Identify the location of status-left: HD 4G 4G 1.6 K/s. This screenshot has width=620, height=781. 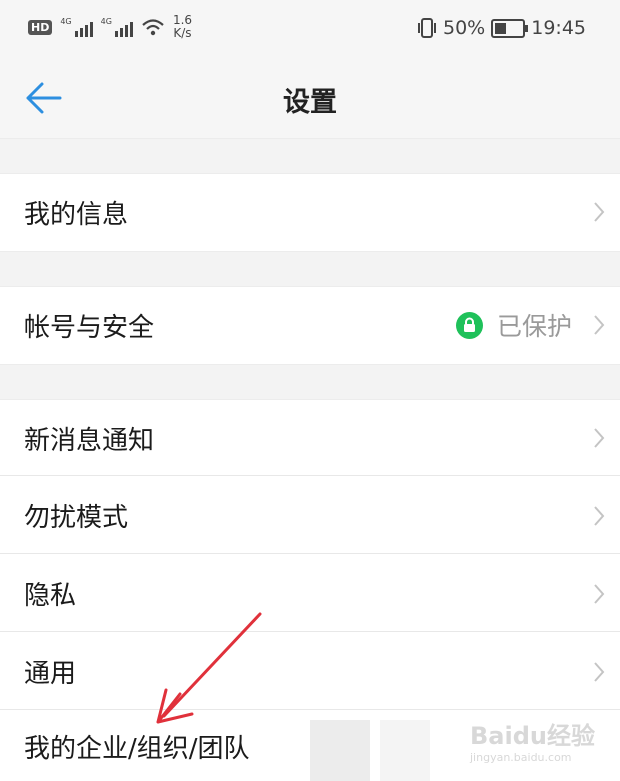
(110, 27).